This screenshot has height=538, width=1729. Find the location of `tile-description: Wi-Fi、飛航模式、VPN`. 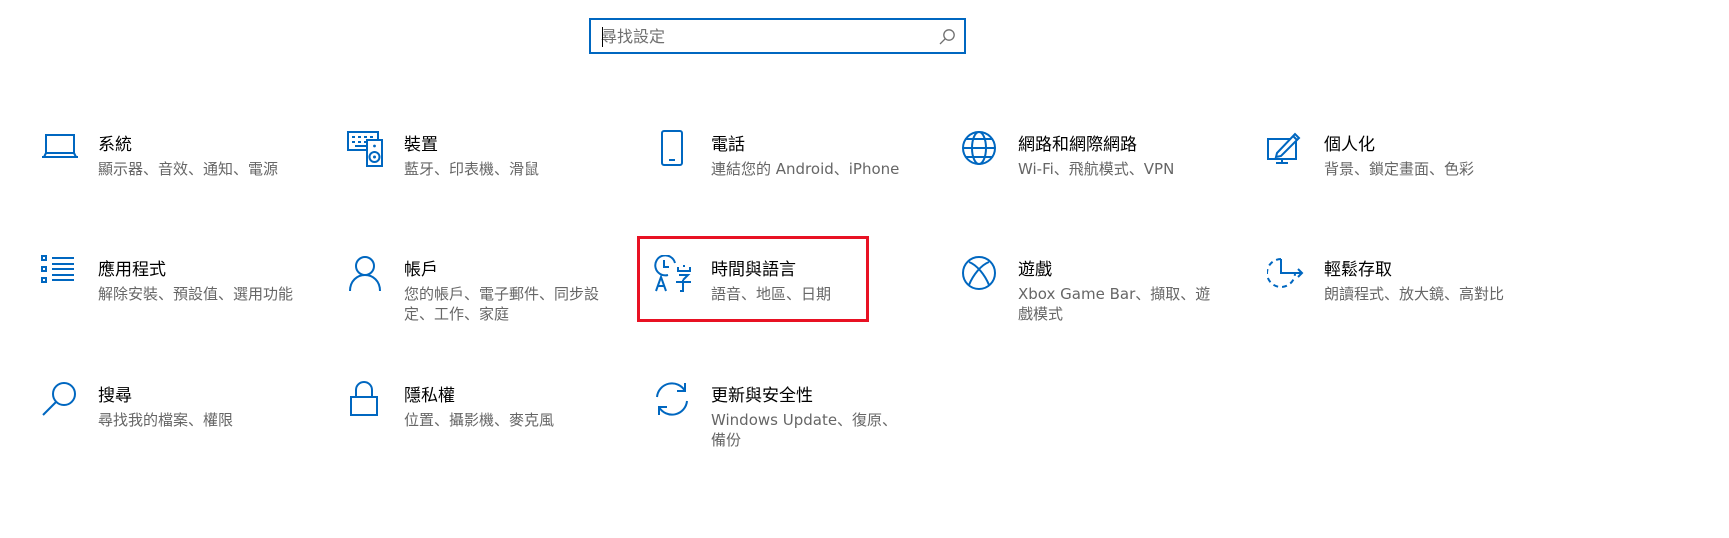

tile-description: Wi-Fi、飛航模式、VPN is located at coordinates (1096, 169).